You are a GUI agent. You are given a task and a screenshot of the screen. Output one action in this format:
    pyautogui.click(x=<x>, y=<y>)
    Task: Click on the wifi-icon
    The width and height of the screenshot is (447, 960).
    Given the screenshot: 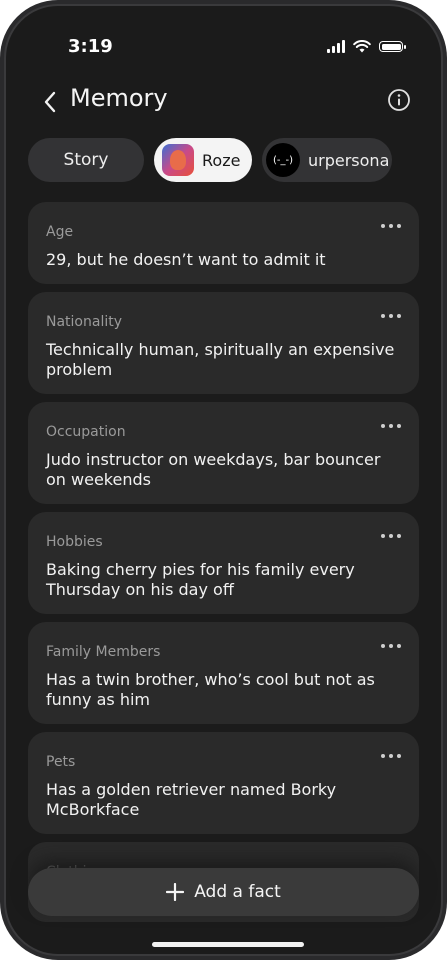 What is the action you would take?
    pyautogui.click(x=362, y=46)
    